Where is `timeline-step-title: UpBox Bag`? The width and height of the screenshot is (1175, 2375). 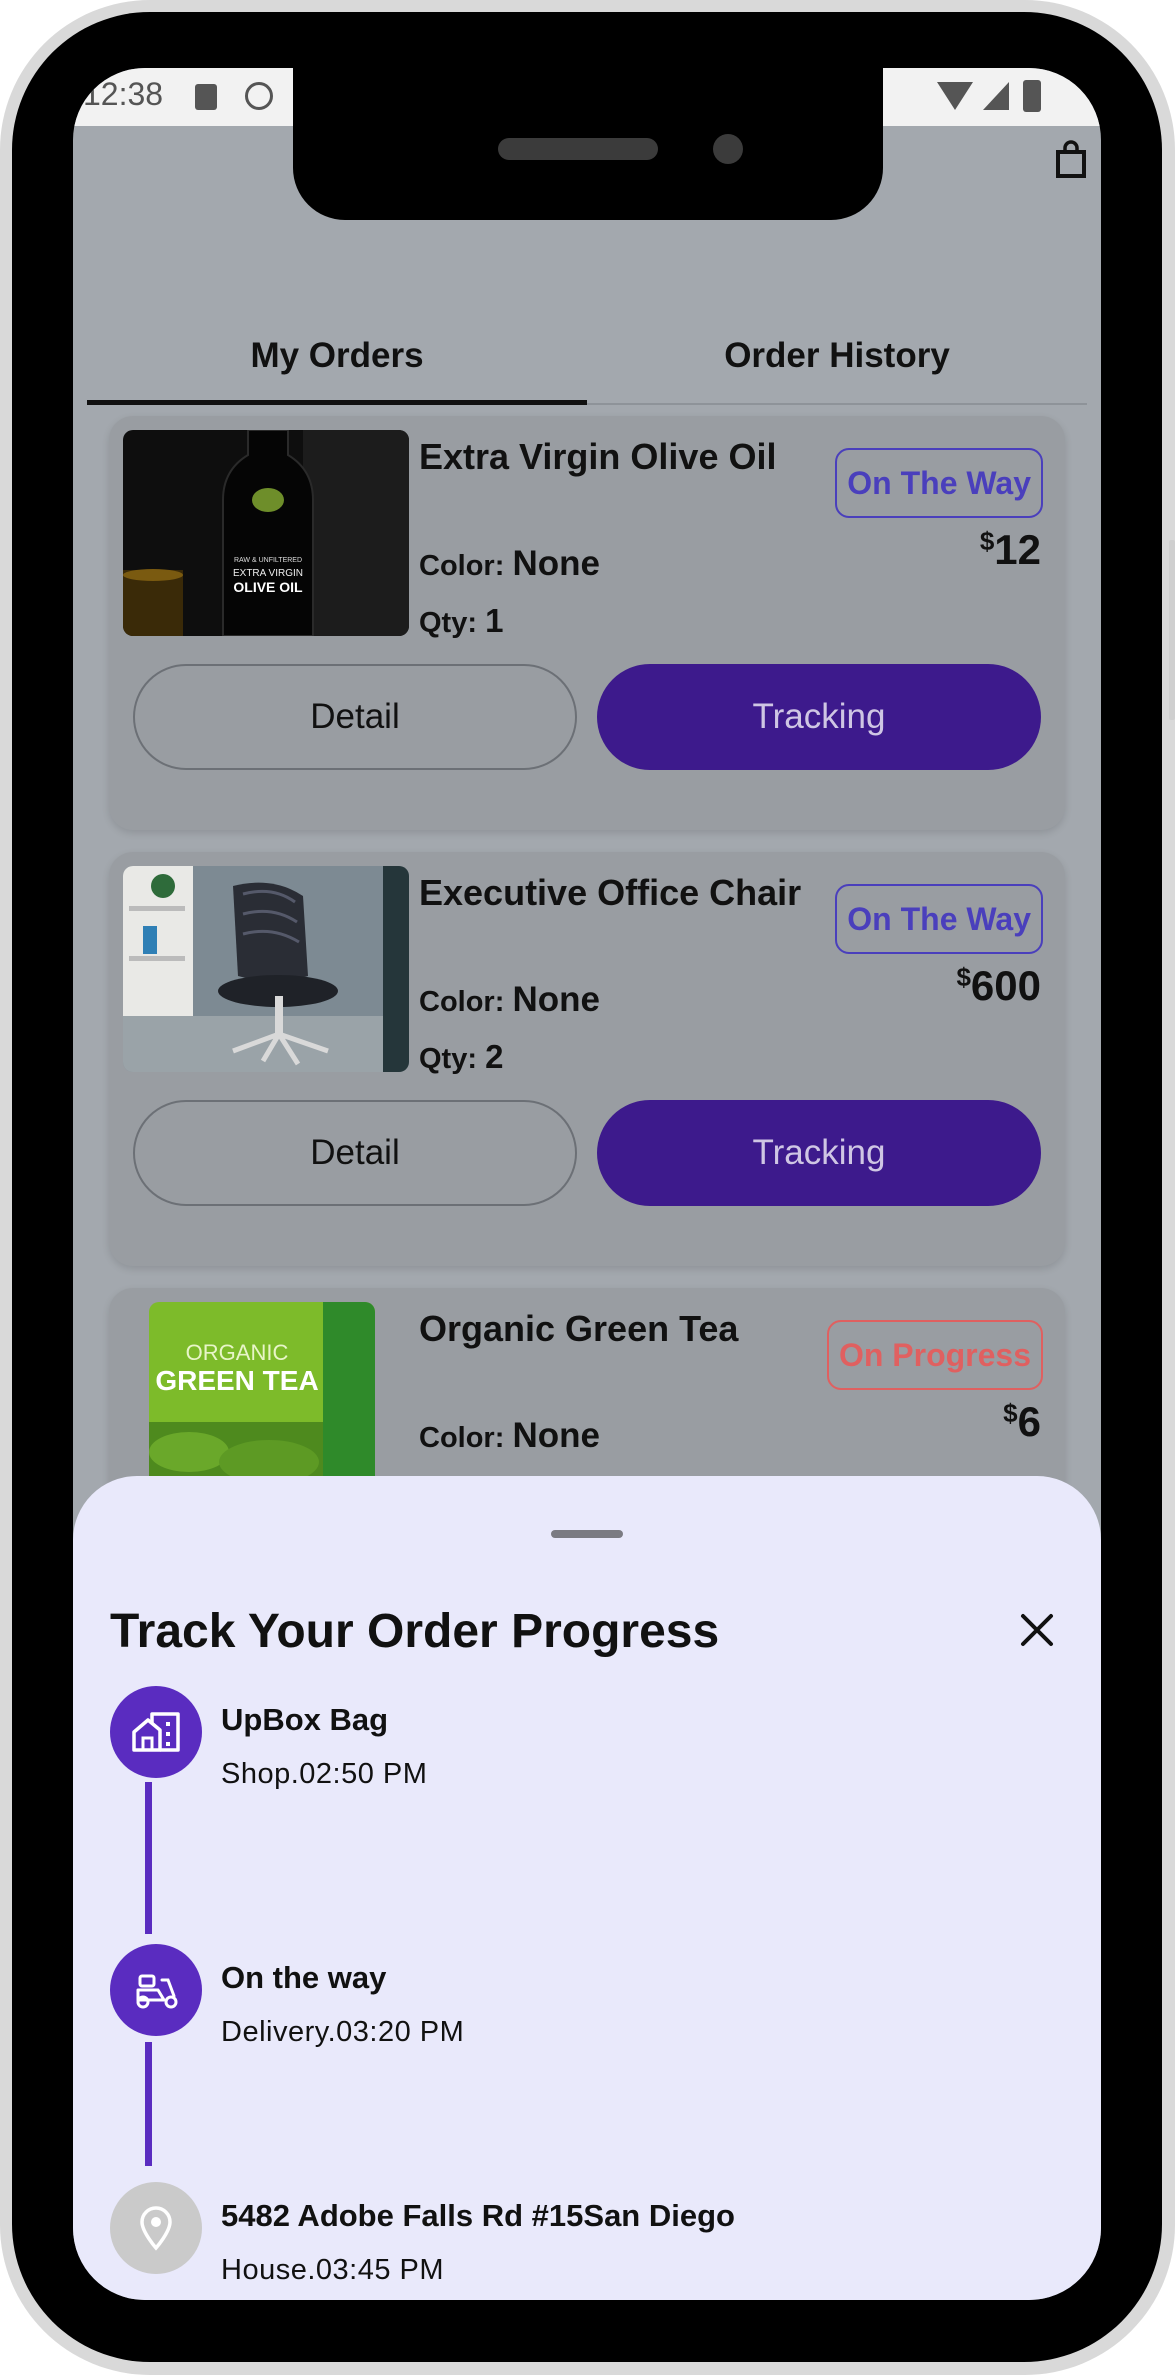
timeline-step-title: UpBox Bag is located at coordinates (305, 1719).